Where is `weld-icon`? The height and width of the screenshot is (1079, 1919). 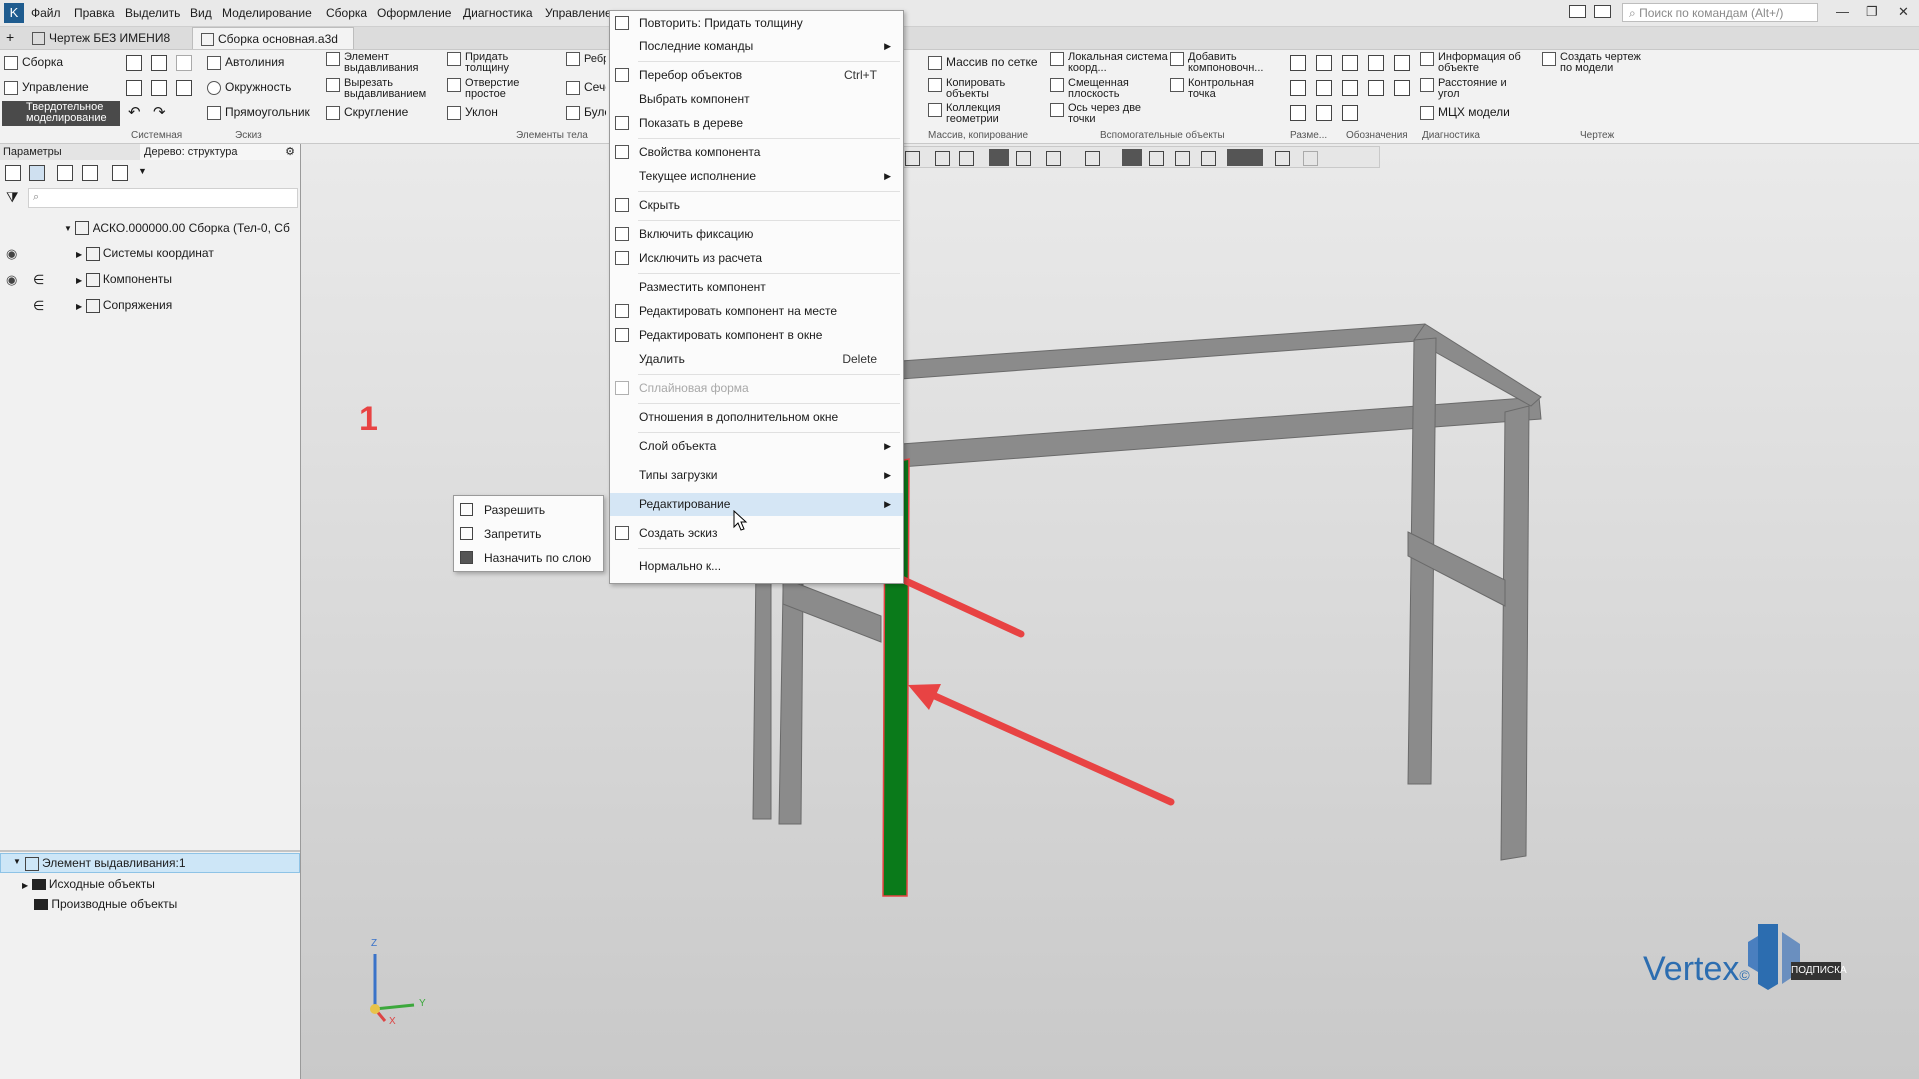
weld-icon is located at coordinates (1350, 88).